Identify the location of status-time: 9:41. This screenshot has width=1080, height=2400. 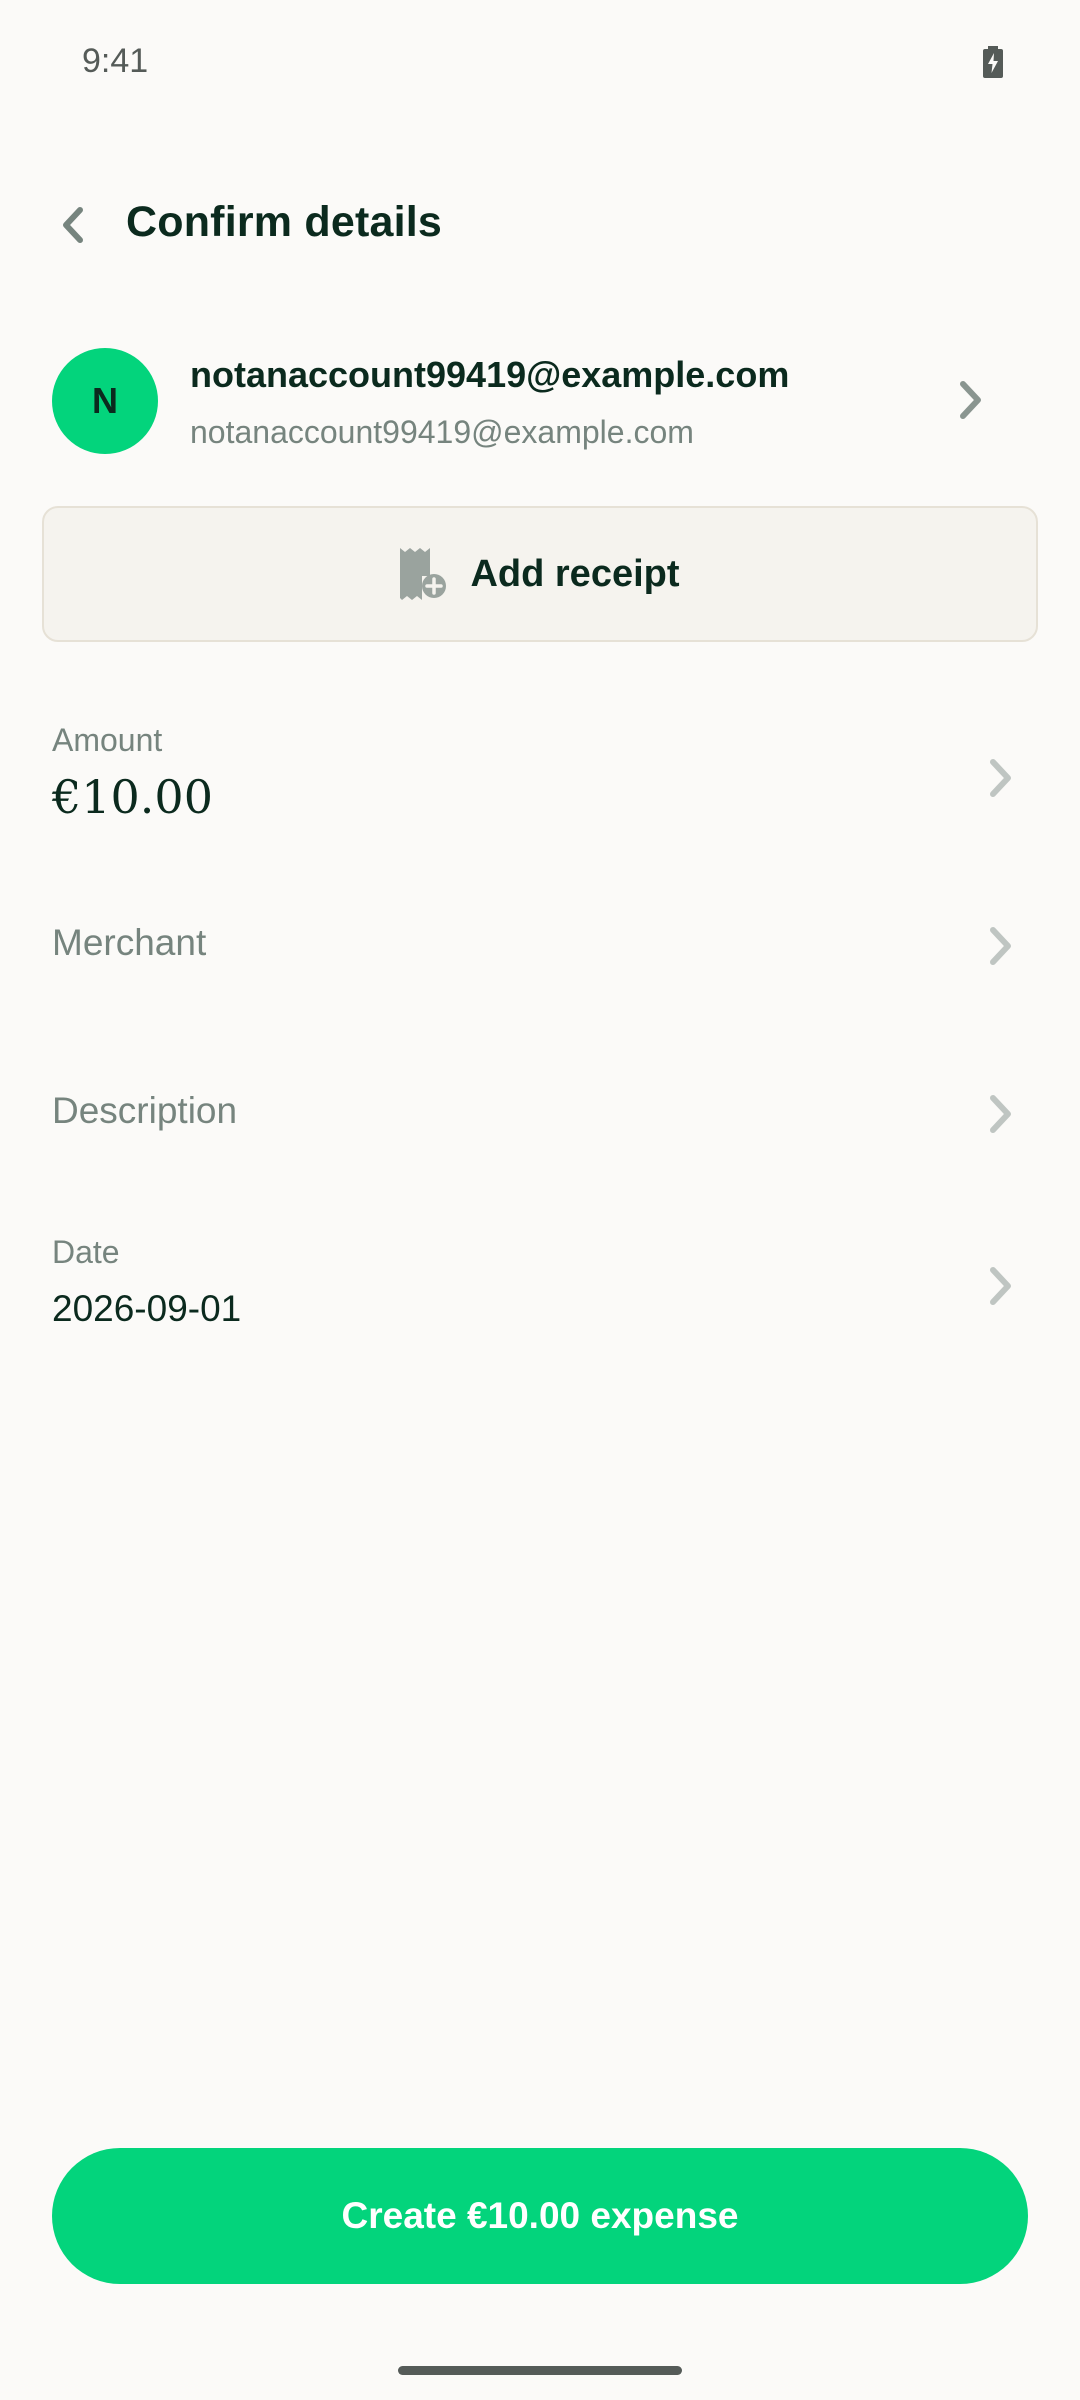
(115, 61).